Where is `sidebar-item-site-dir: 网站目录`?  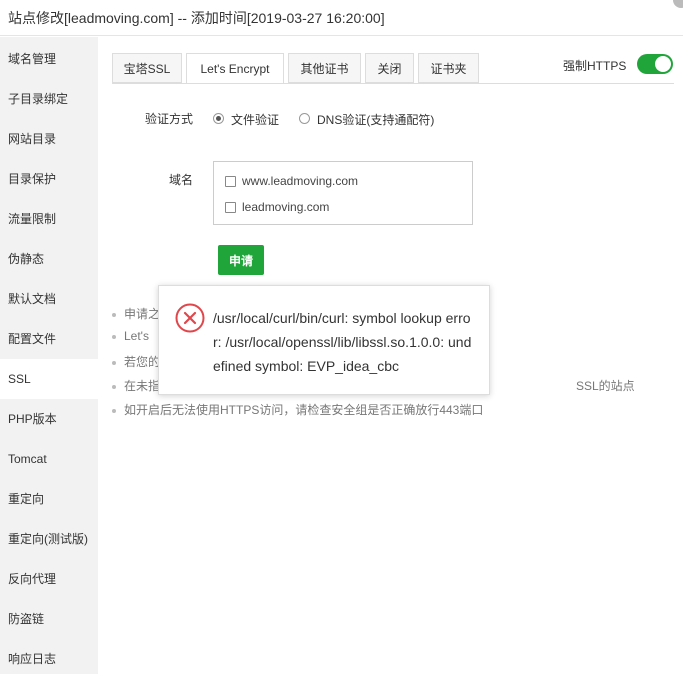 sidebar-item-site-dir: 网站目录 is located at coordinates (49, 139).